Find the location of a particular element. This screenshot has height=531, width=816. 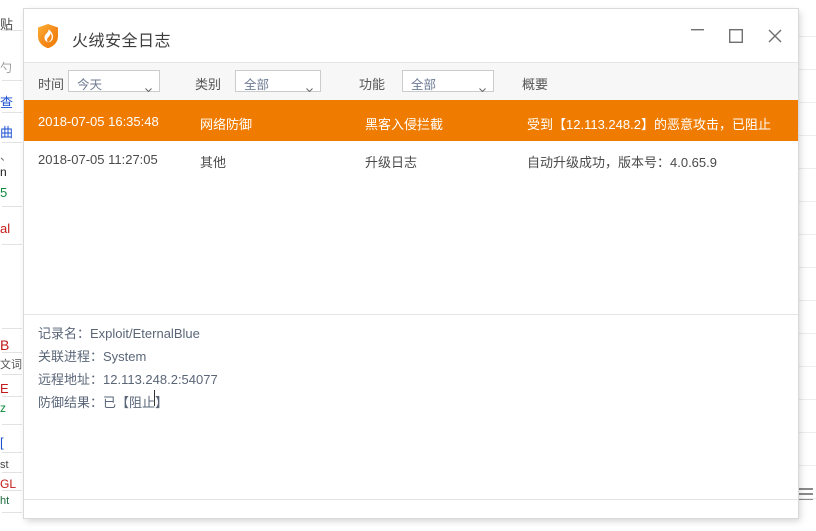

log-category: 网络防御 is located at coordinates (226, 124).